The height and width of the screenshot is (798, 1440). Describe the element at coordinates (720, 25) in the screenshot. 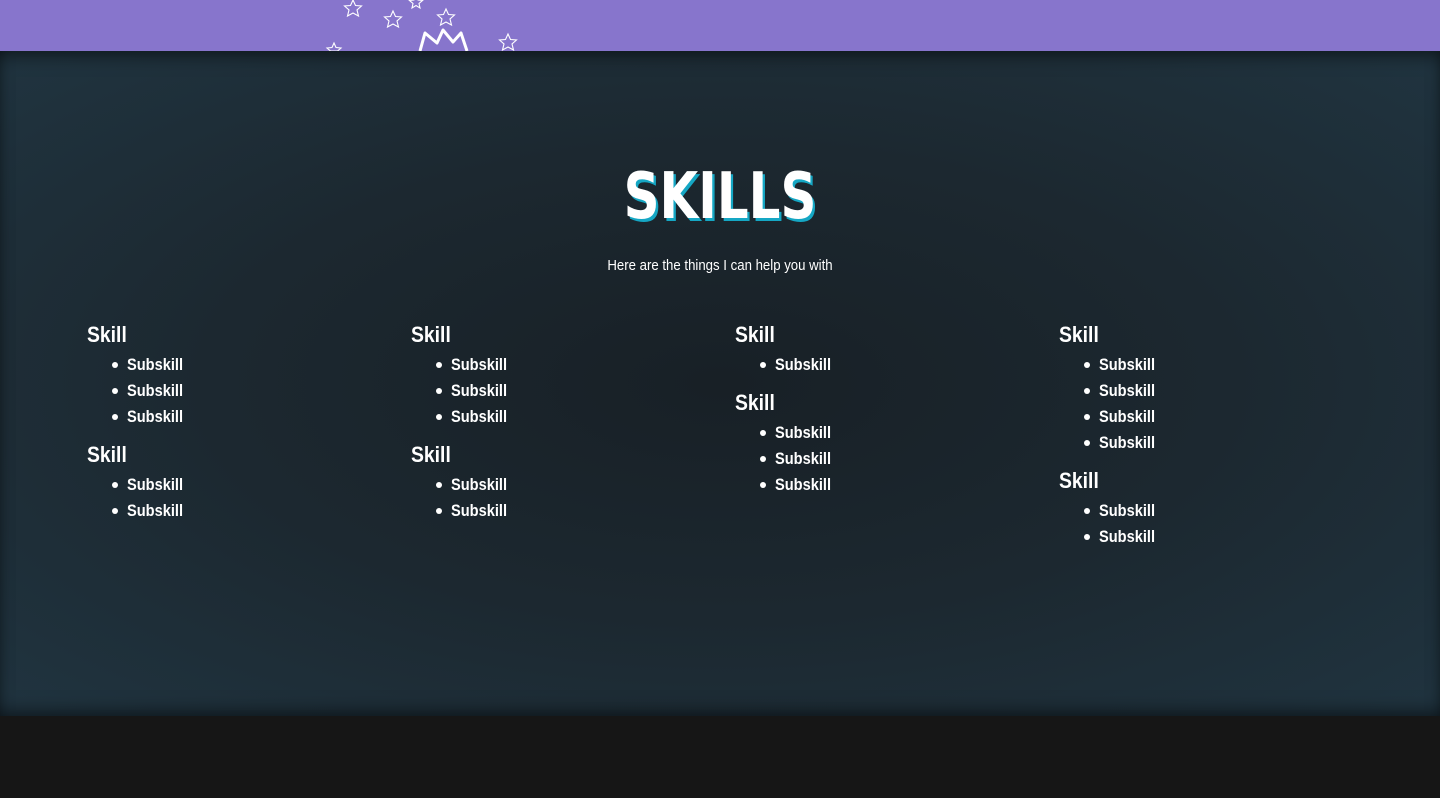

I see `top-banner` at that location.